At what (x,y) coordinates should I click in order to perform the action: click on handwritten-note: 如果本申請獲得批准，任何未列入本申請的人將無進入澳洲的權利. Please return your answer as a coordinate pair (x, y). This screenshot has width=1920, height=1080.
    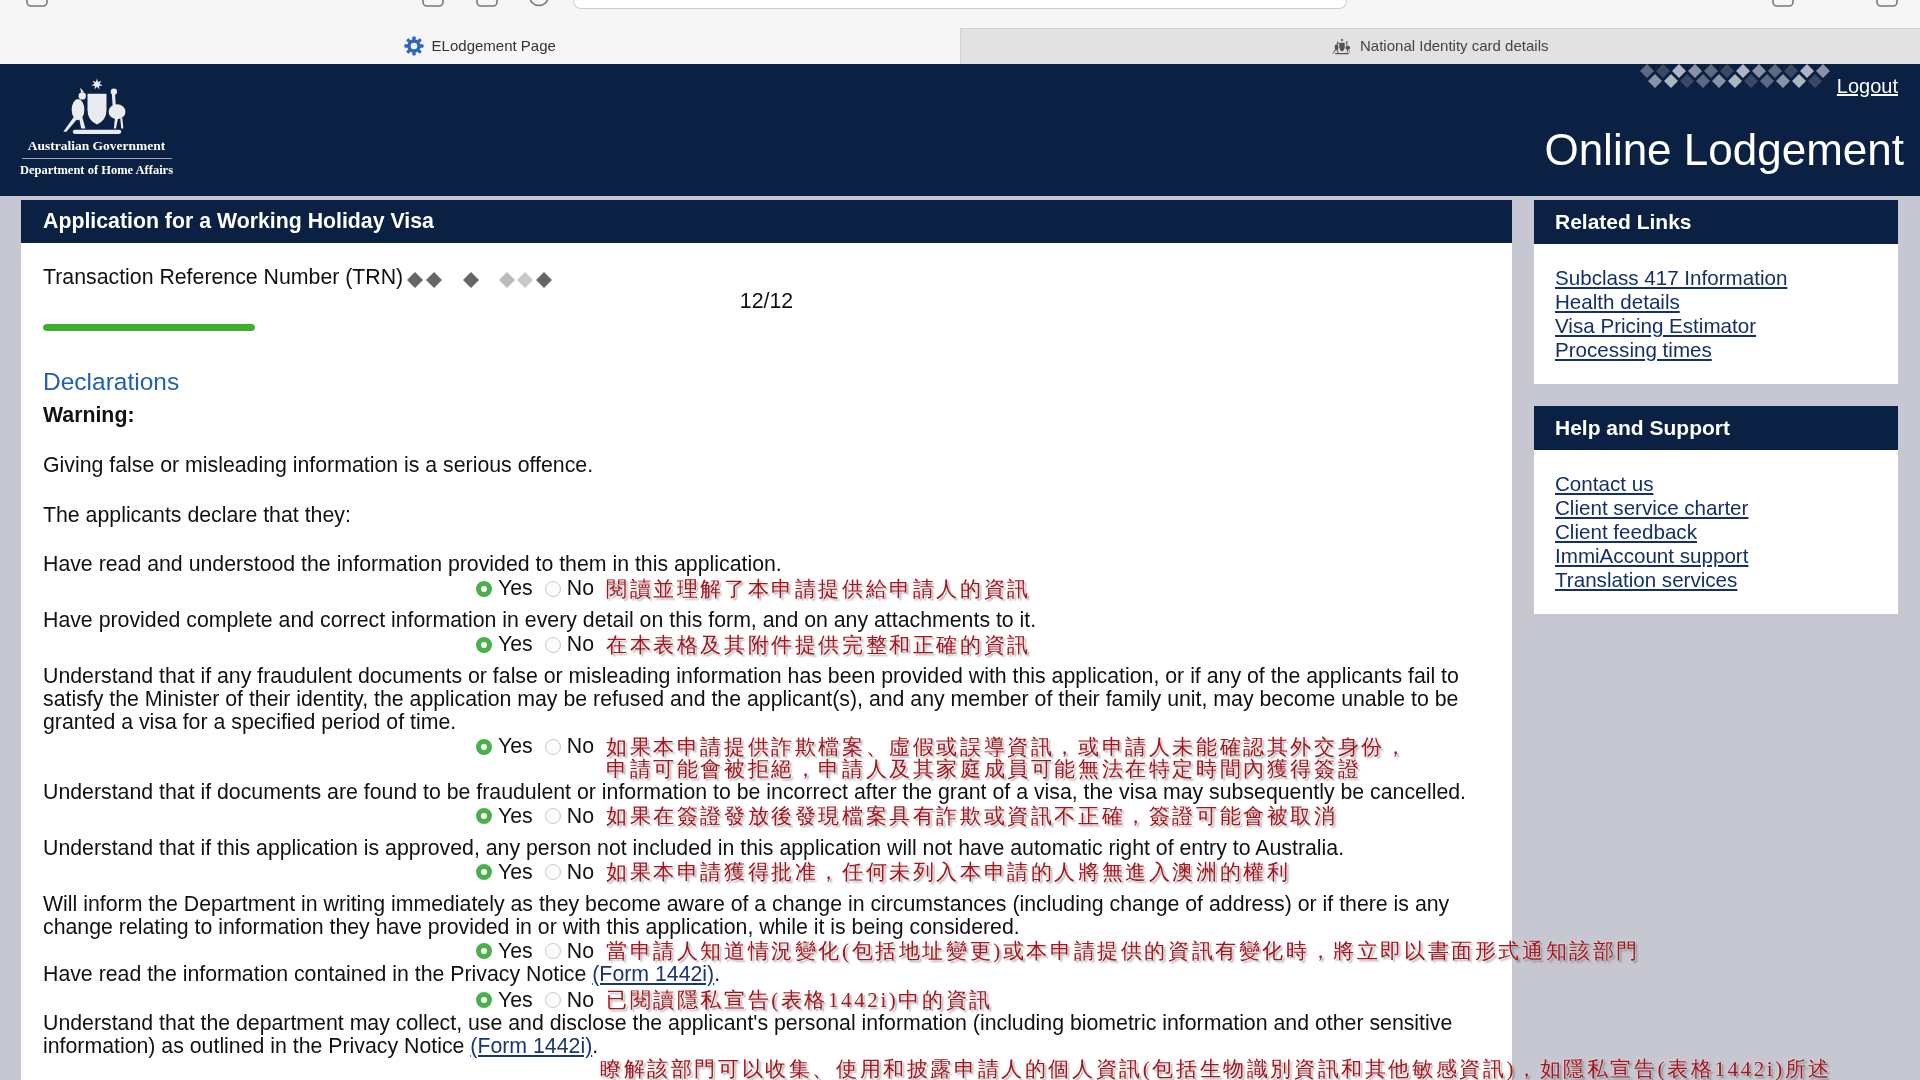
    Looking at the image, I should click on (948, 872).